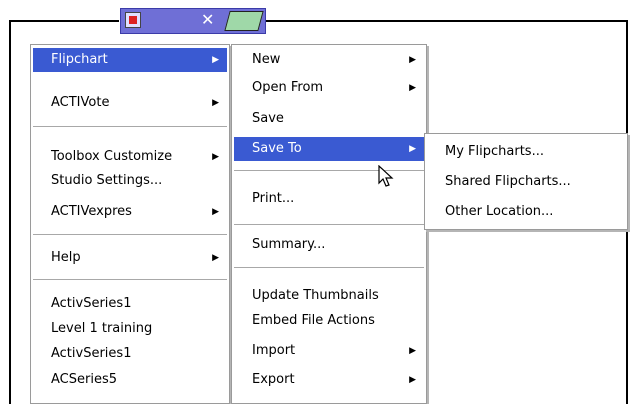  I want to click on menu-item-embed-file-actions: Embed File Actions, so click(329, 321).